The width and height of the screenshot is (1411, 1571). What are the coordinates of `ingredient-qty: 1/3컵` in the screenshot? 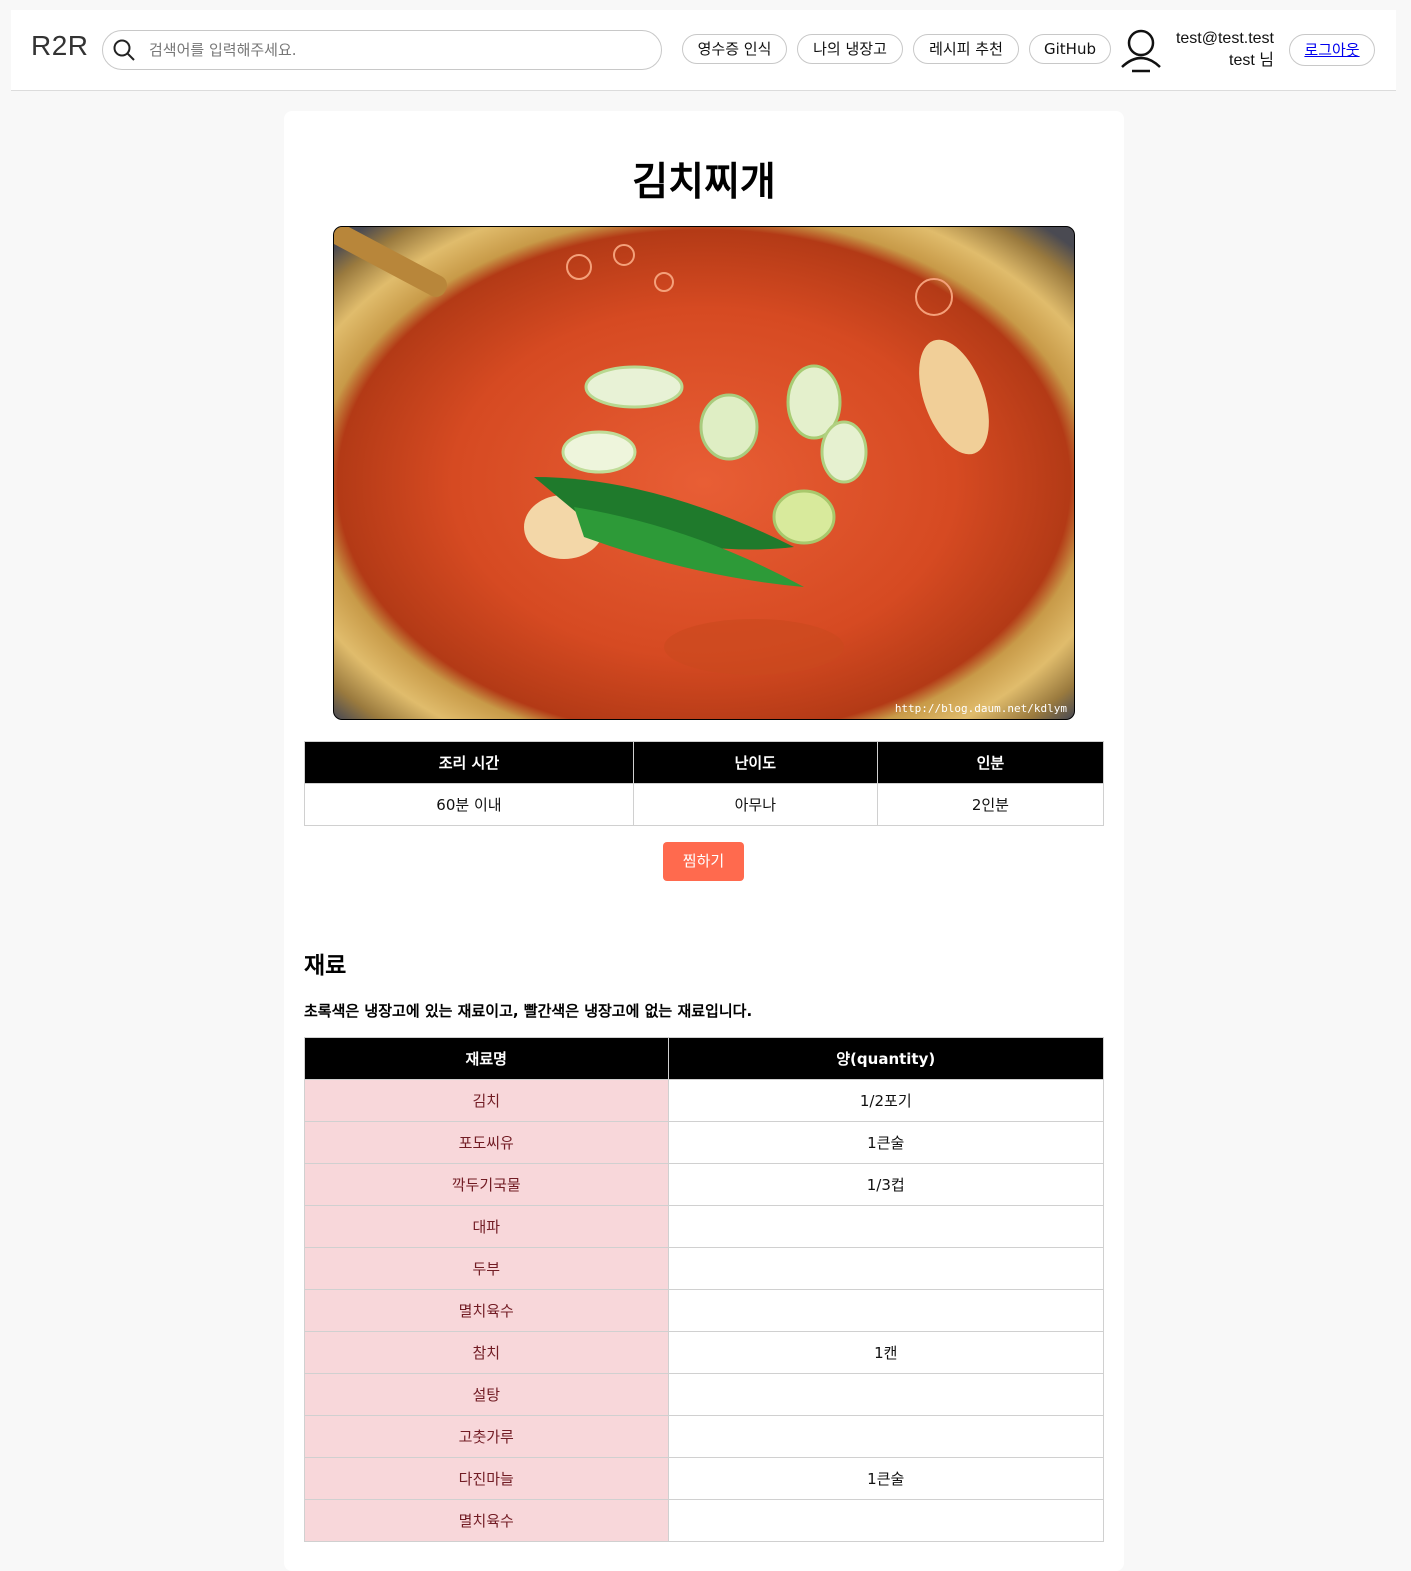 It's located at (885, 1184).